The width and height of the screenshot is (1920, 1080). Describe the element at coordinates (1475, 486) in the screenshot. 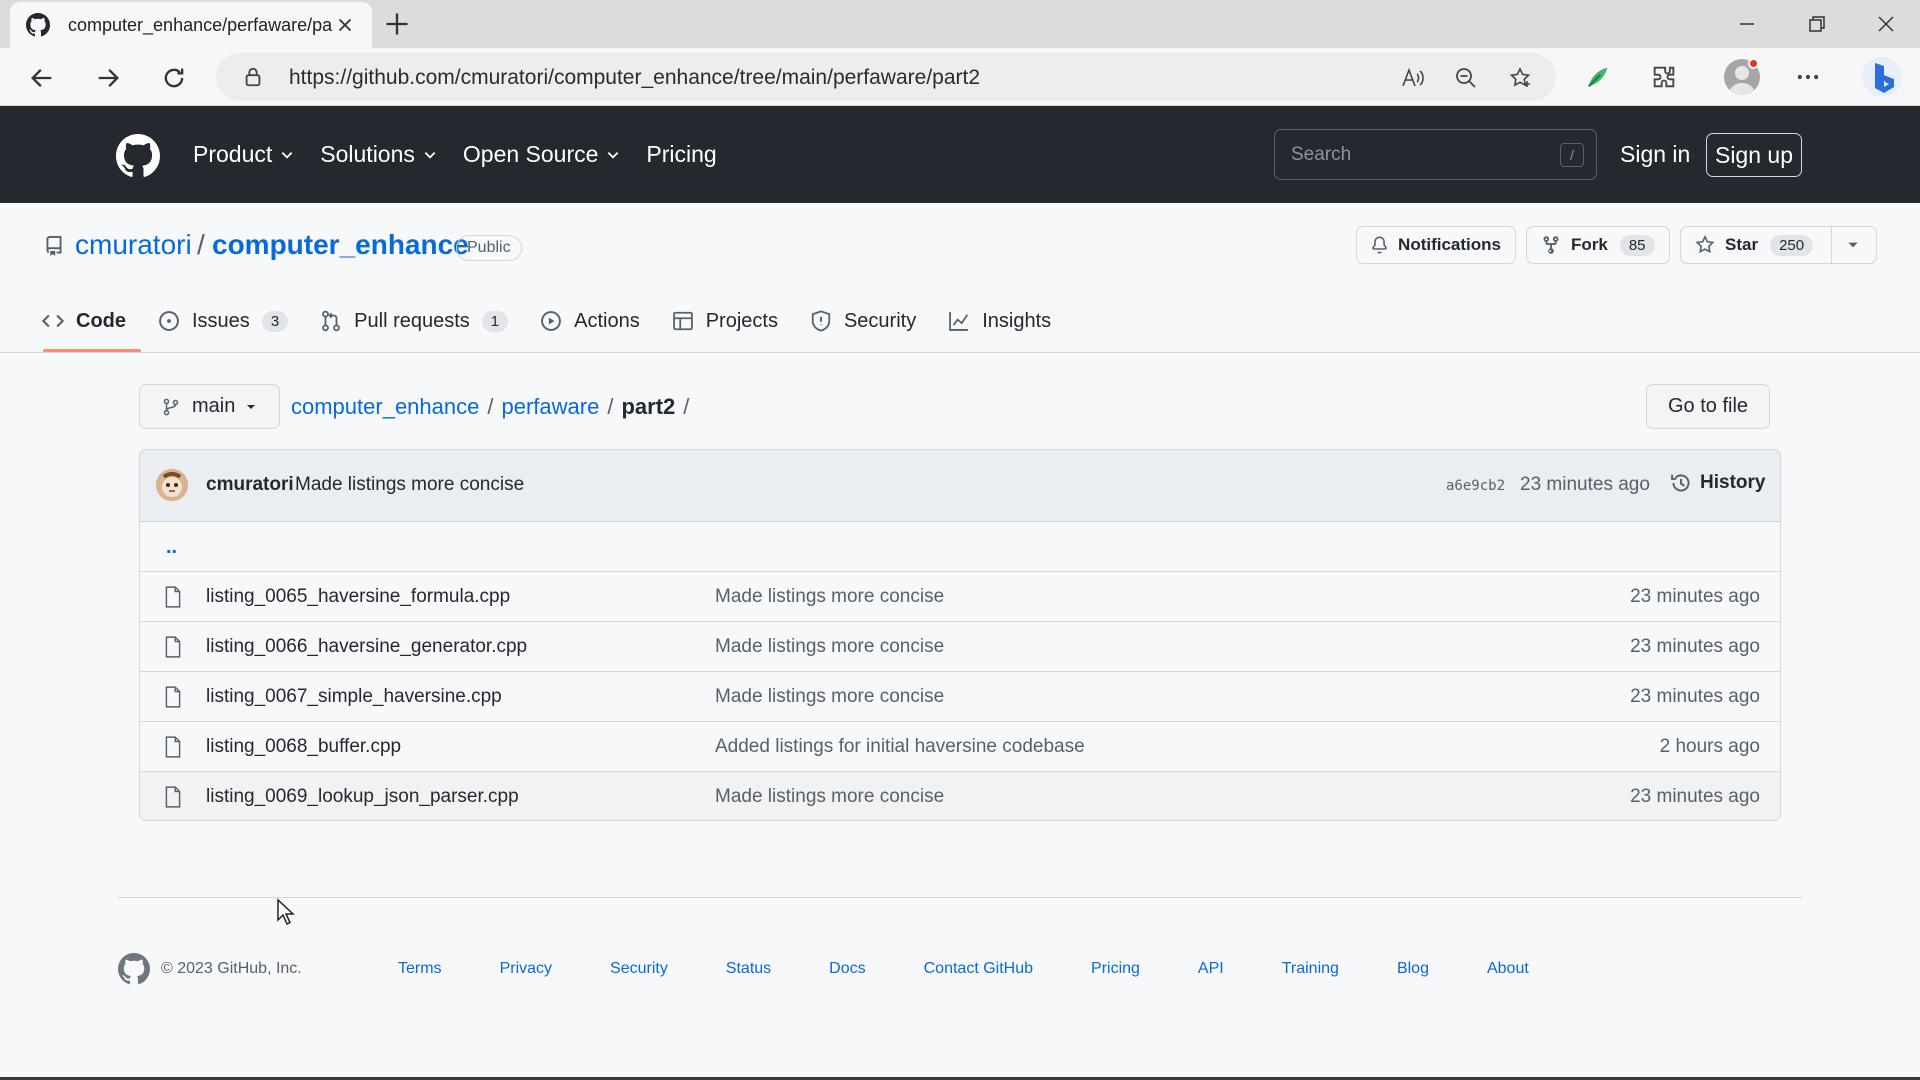

I see `commit-sha-link: a6e9cb2` at that location.